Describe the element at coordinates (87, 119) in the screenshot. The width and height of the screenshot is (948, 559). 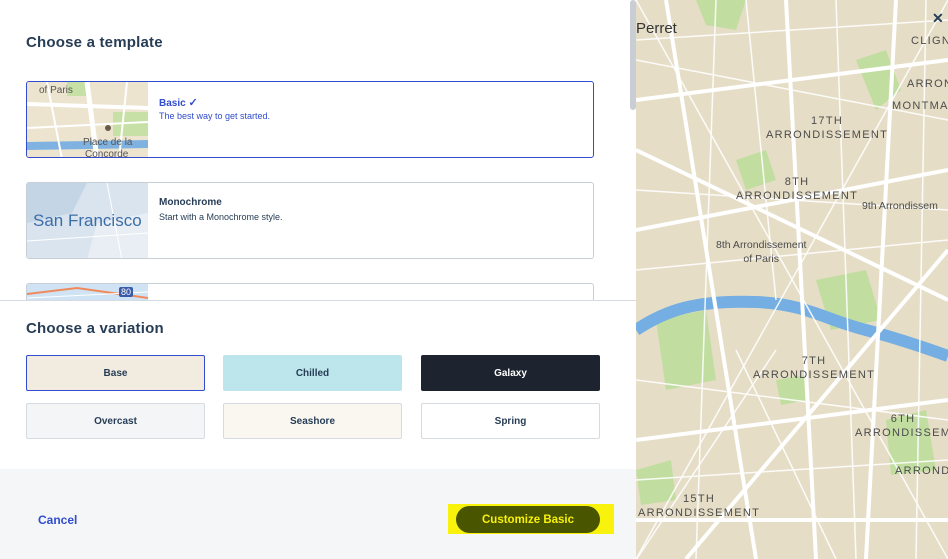
I see `template-thumbnail-basic: of Paris Place de la Concorde` at that location.